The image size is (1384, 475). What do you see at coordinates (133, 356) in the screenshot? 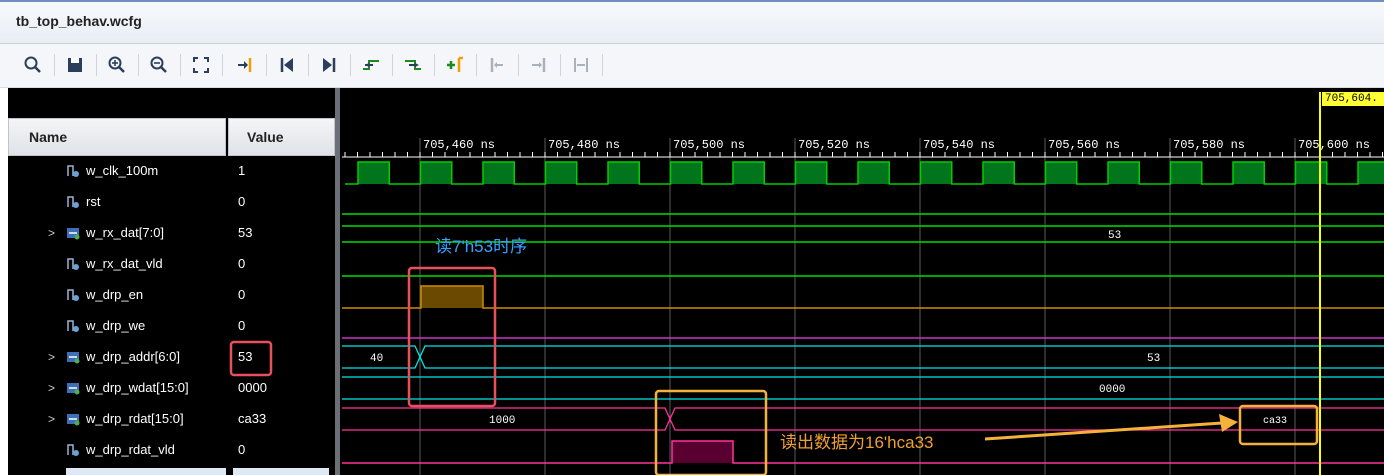
I see `signal-name: w_drp_addr[6:0]` at bounding box center [133, 356].